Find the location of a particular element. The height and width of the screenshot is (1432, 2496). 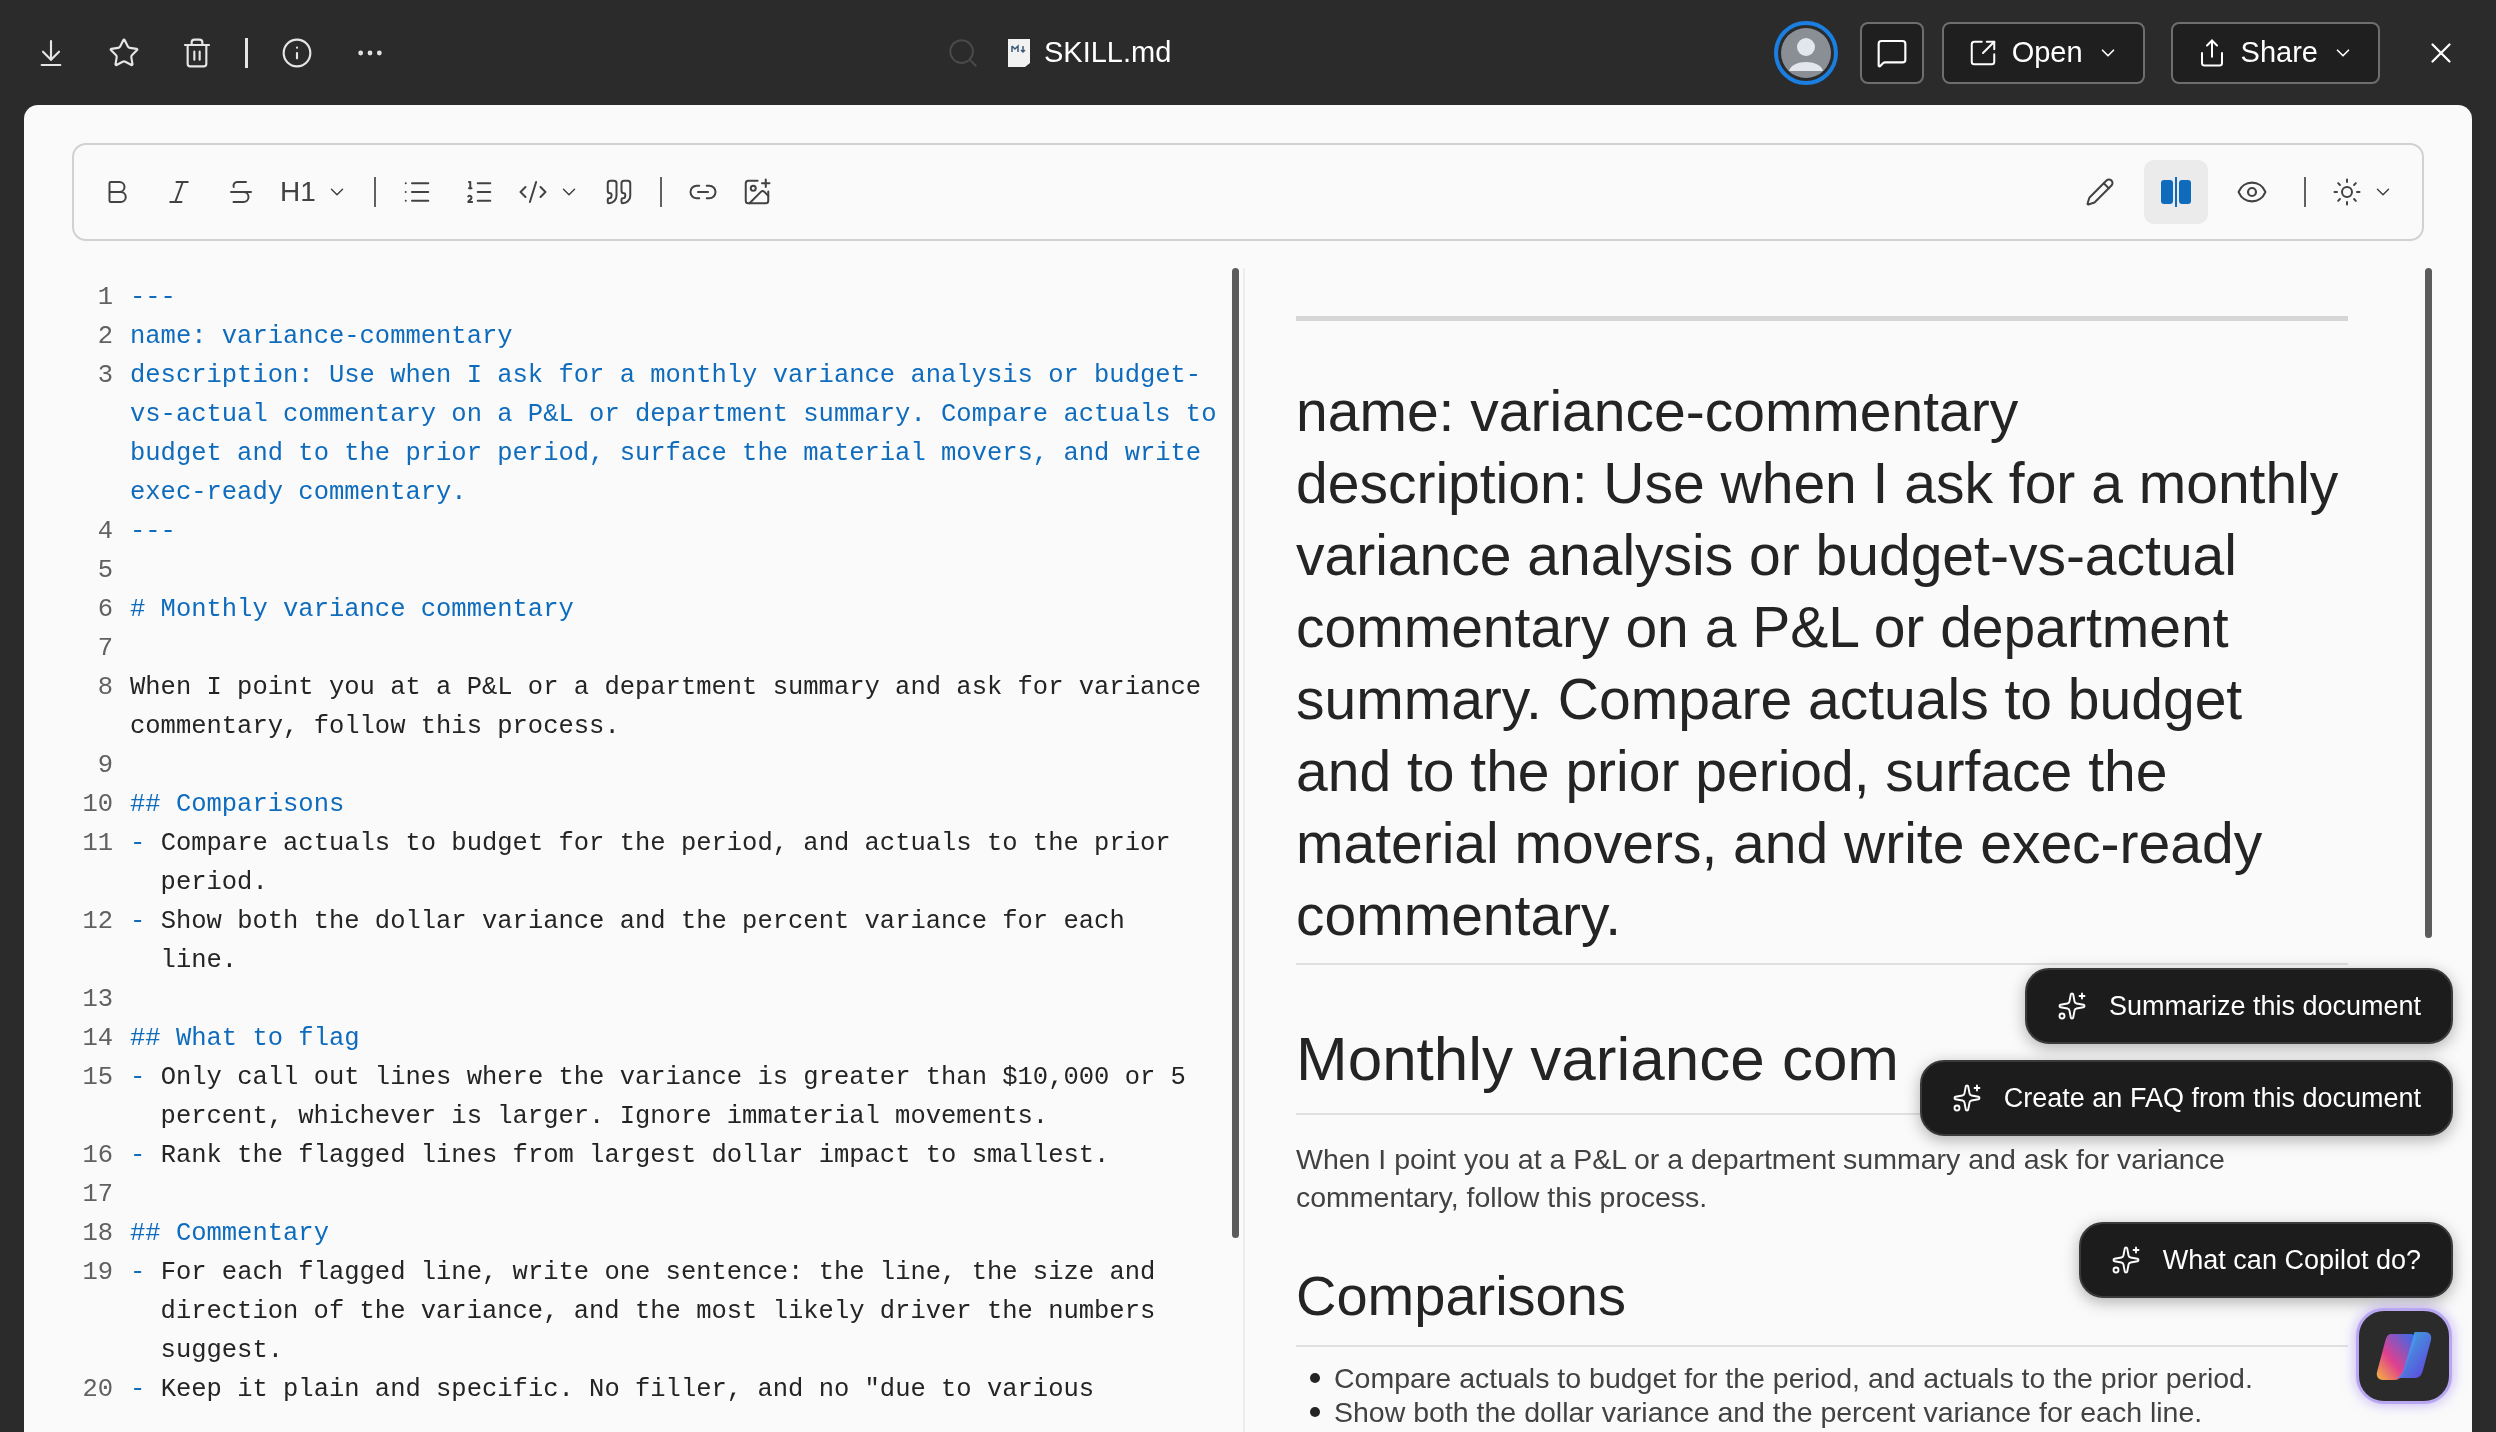

markdown-file-icon is located at coordinates (1019, 52).